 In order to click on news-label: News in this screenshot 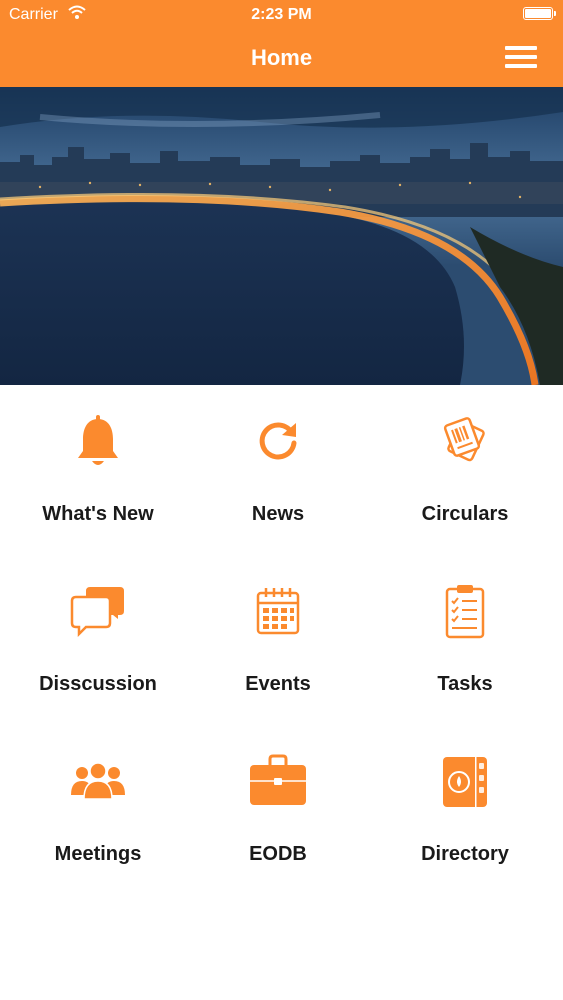, I will do `click(278, 514)`.